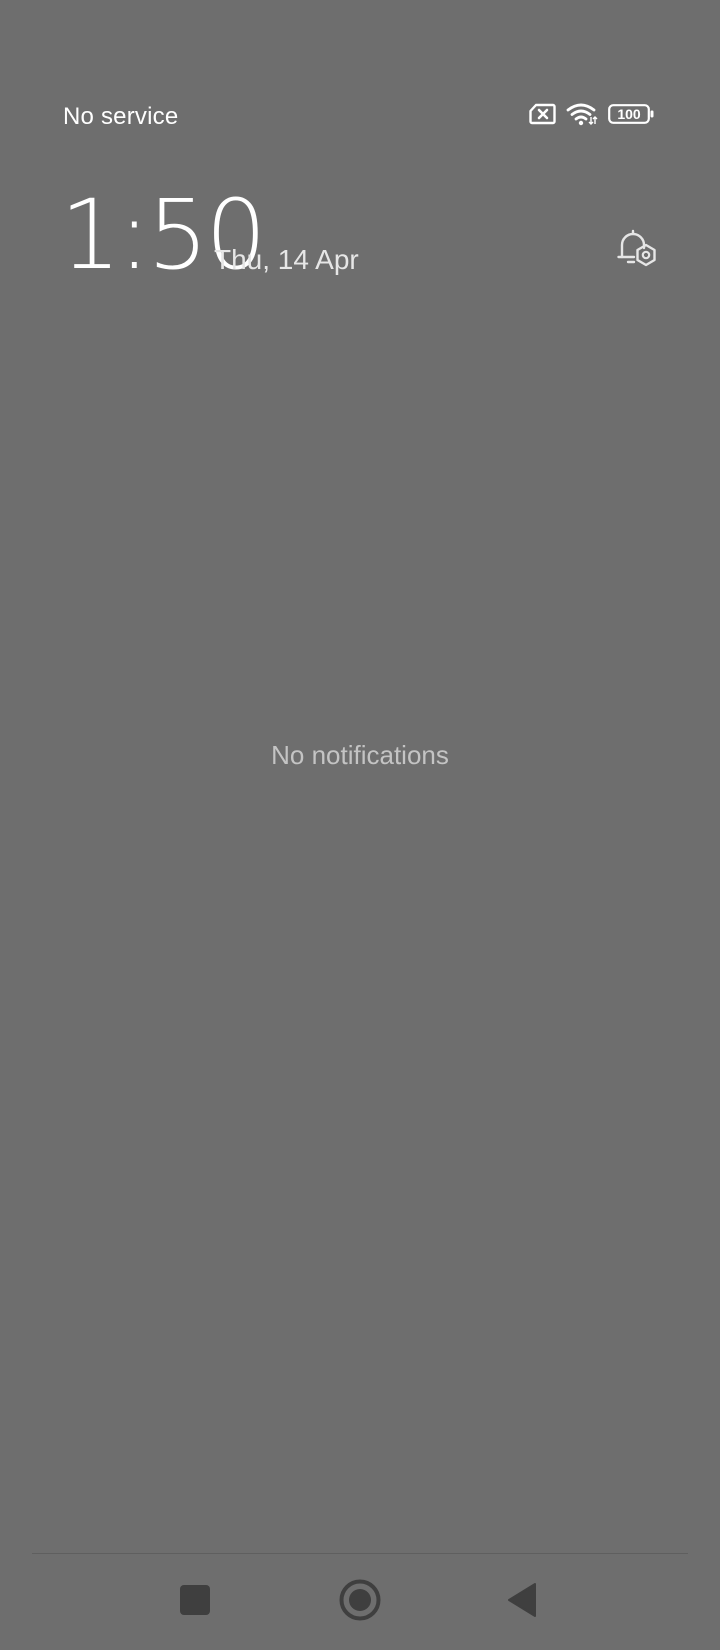  I want to click on recents-button, so click(195, 1602).